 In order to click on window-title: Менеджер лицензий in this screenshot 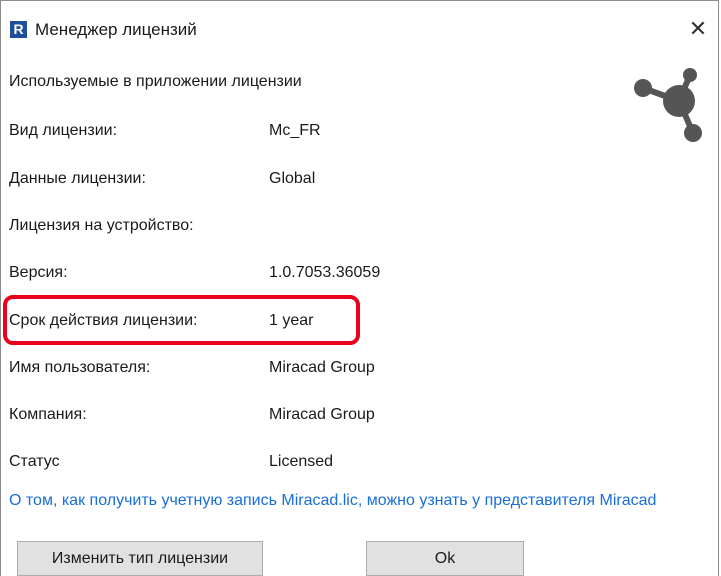, I will do `click(116, 29)`.